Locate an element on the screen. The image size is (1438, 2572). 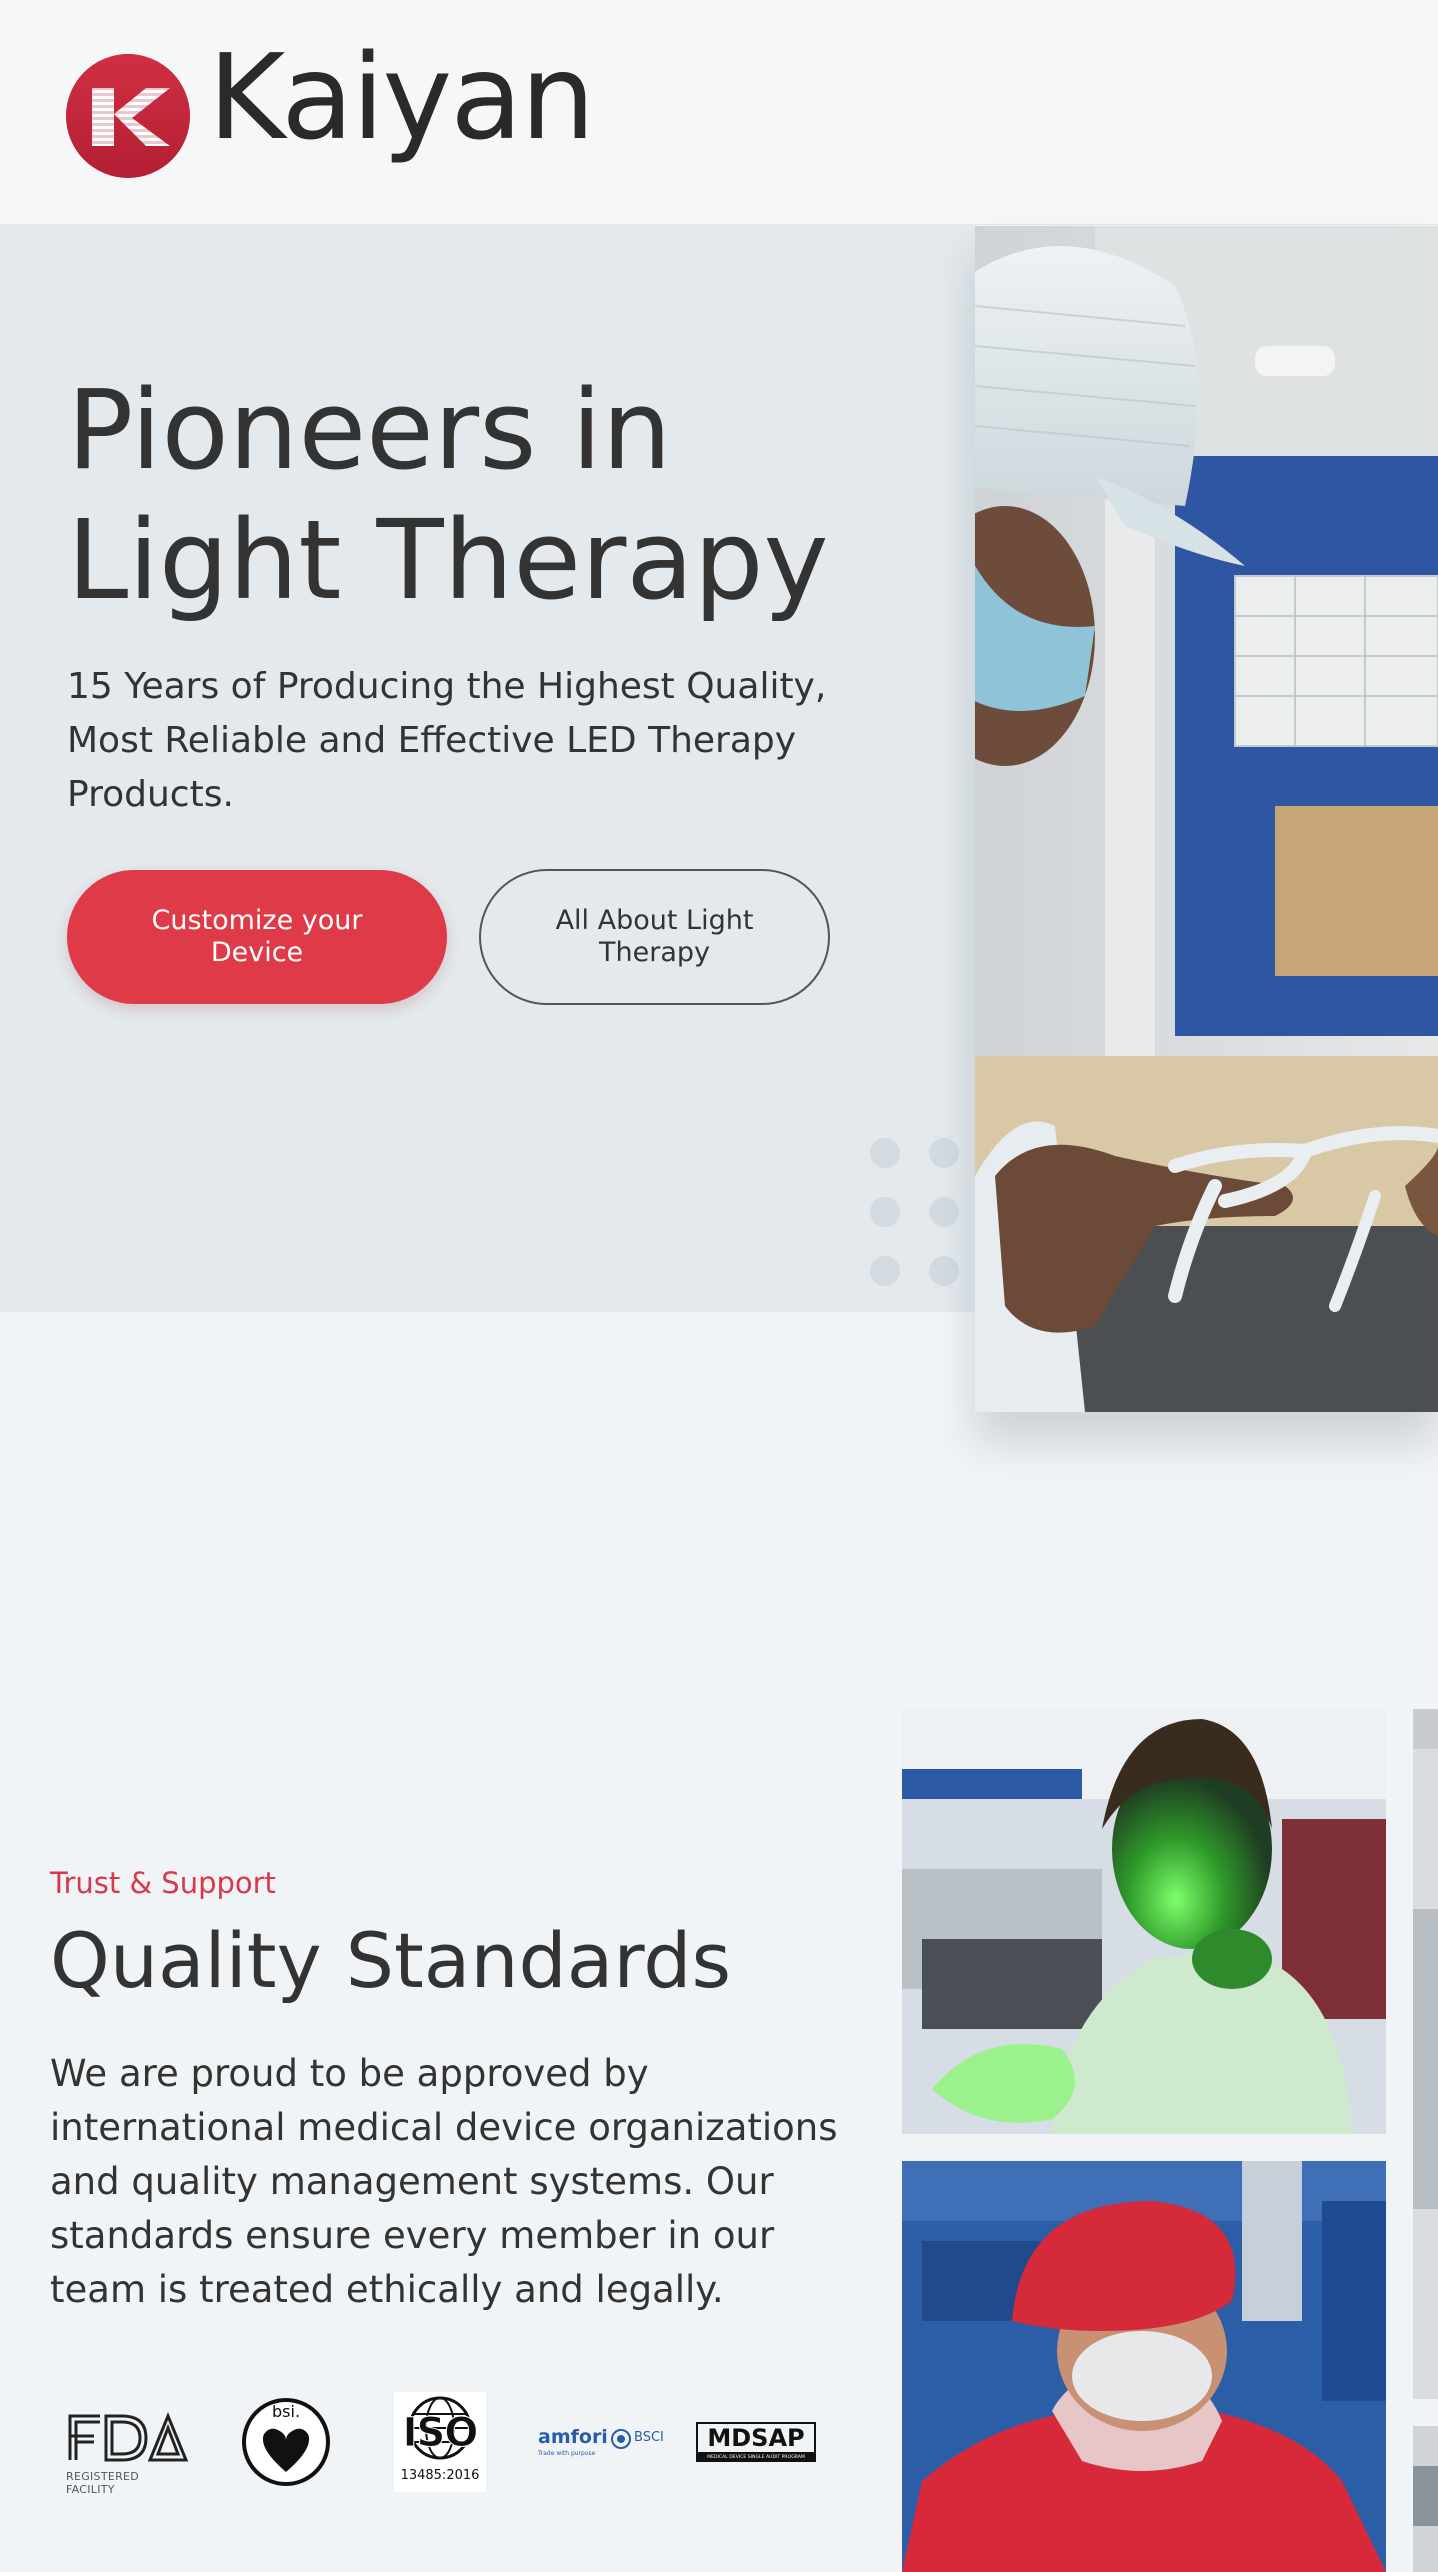
bsci-mark-icon is located at coordinates (621, 2439).